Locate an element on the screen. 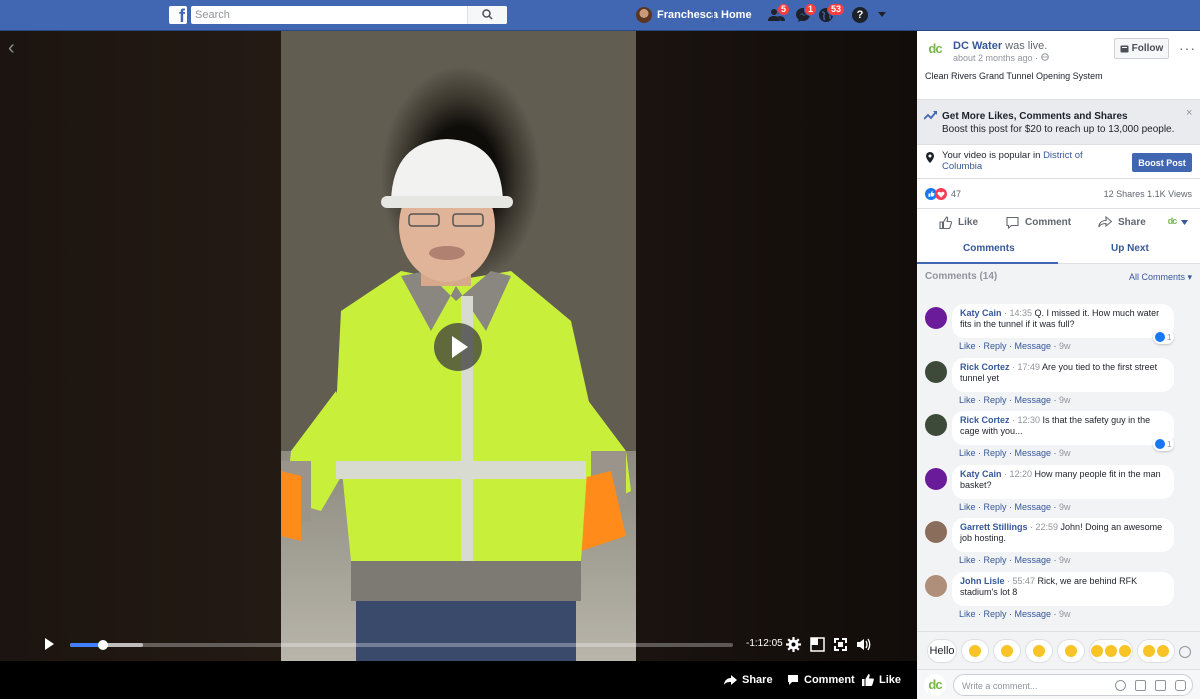  sticker-clap-emoji is located at coordinates (1039, 651).